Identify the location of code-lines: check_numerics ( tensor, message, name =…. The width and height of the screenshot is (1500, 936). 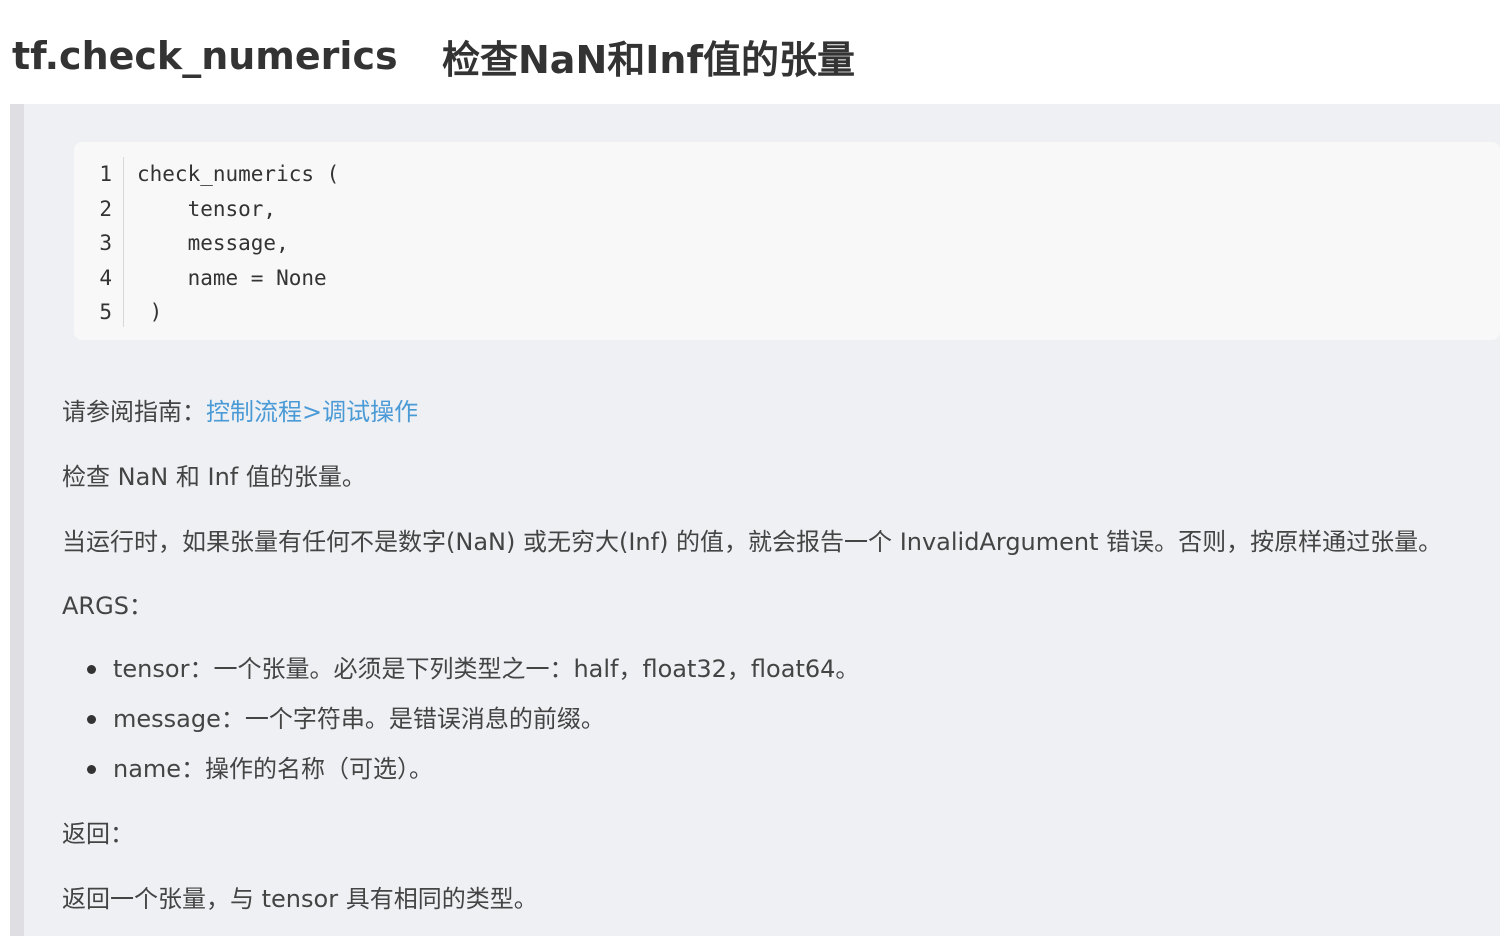
(238, 243).